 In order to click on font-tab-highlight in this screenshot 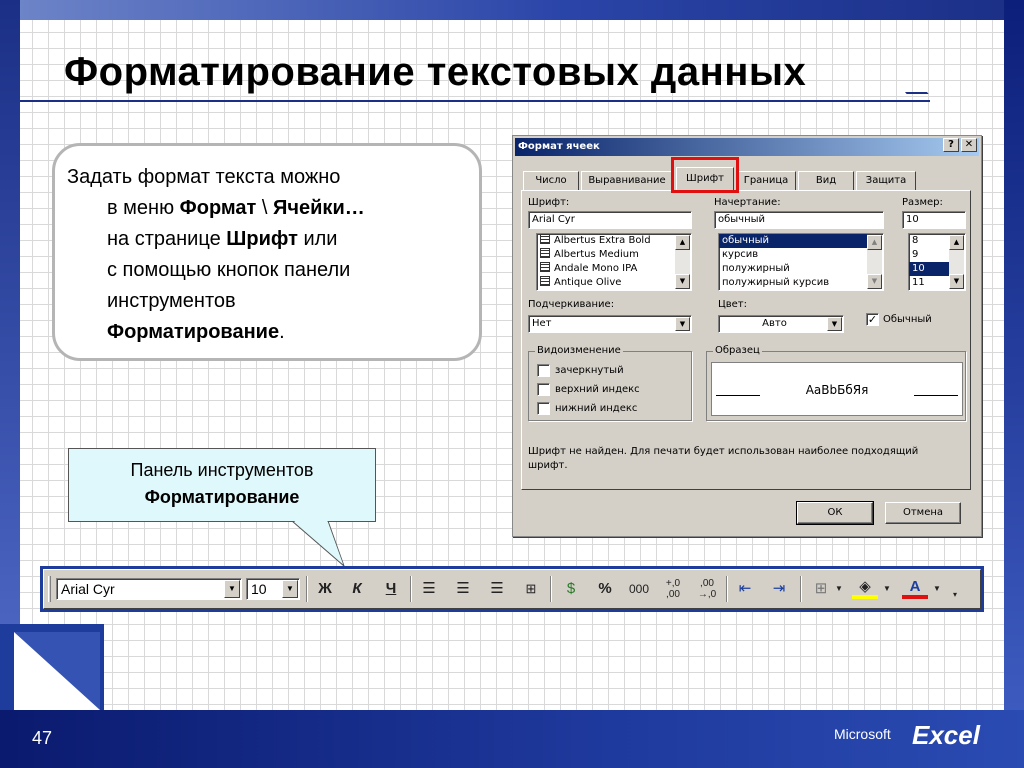, I will do `click(705, 175)`.